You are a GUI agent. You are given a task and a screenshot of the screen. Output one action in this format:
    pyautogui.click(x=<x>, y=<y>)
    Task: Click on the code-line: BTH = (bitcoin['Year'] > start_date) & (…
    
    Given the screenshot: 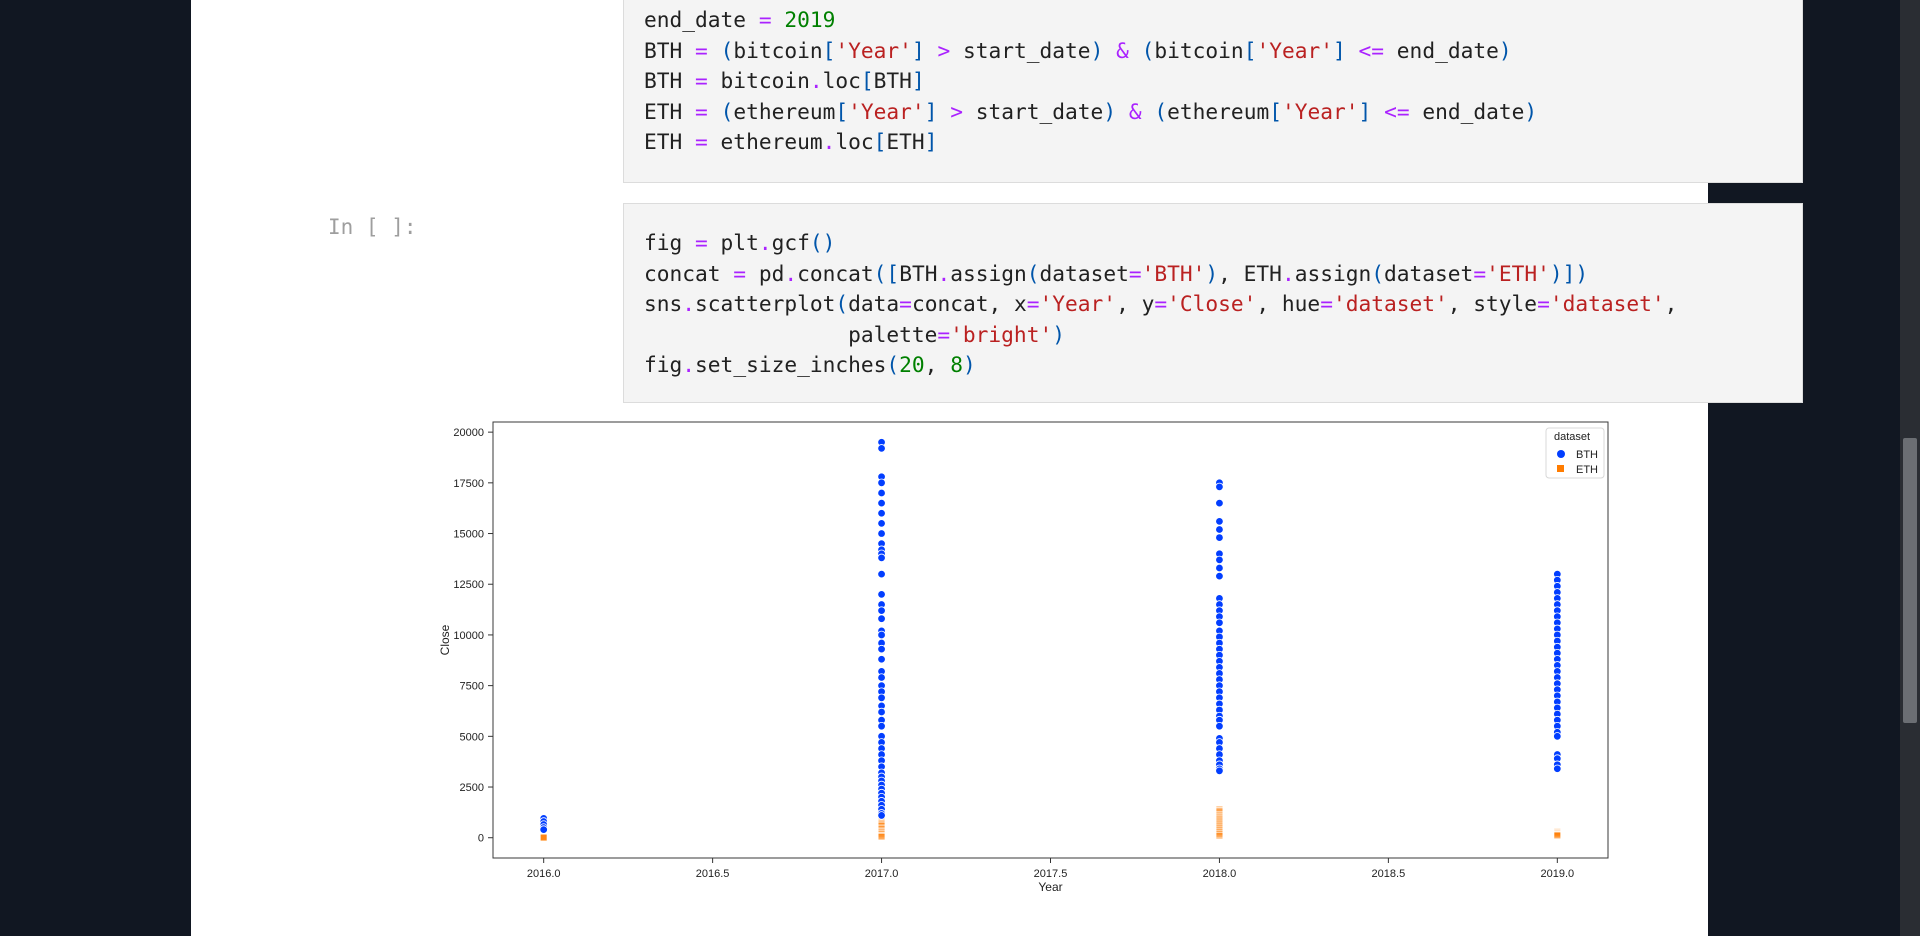 What is the action you would take?
    pyautogui.click(x=1223, y=51)
    